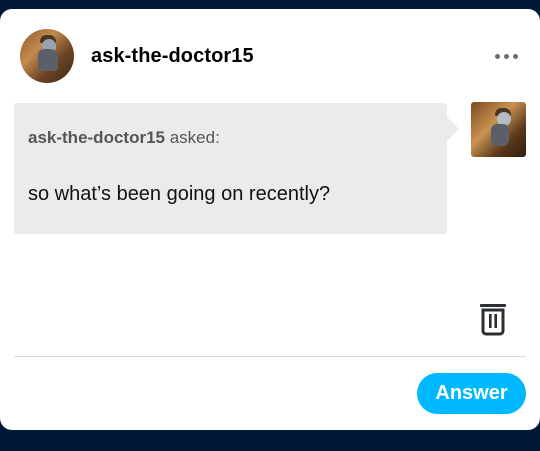 The height and width of the screenshot is (451, 540). I want to click on footer-divider, so click(270, 356).